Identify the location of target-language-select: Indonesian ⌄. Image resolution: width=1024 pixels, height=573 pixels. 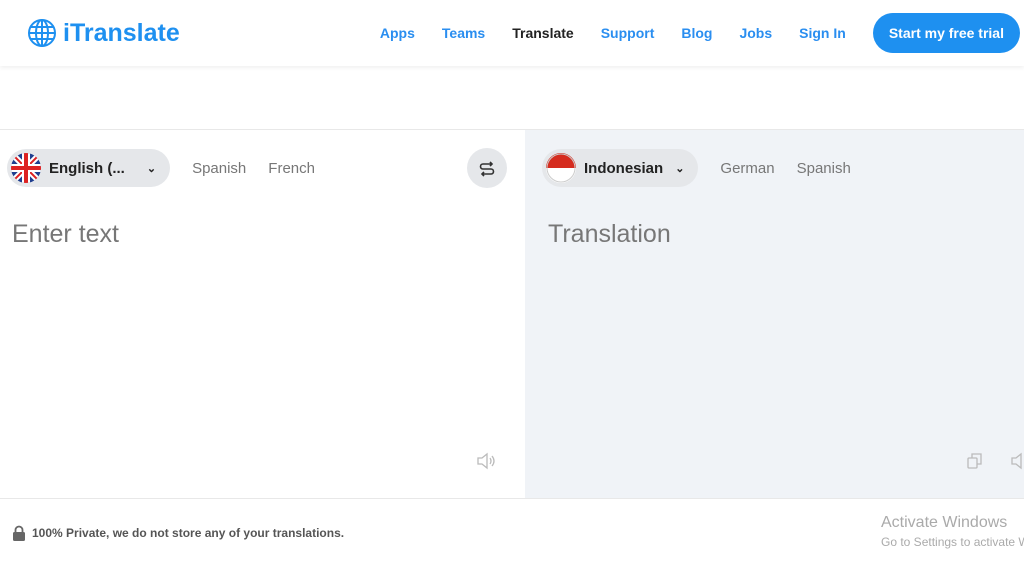
(620, 168).